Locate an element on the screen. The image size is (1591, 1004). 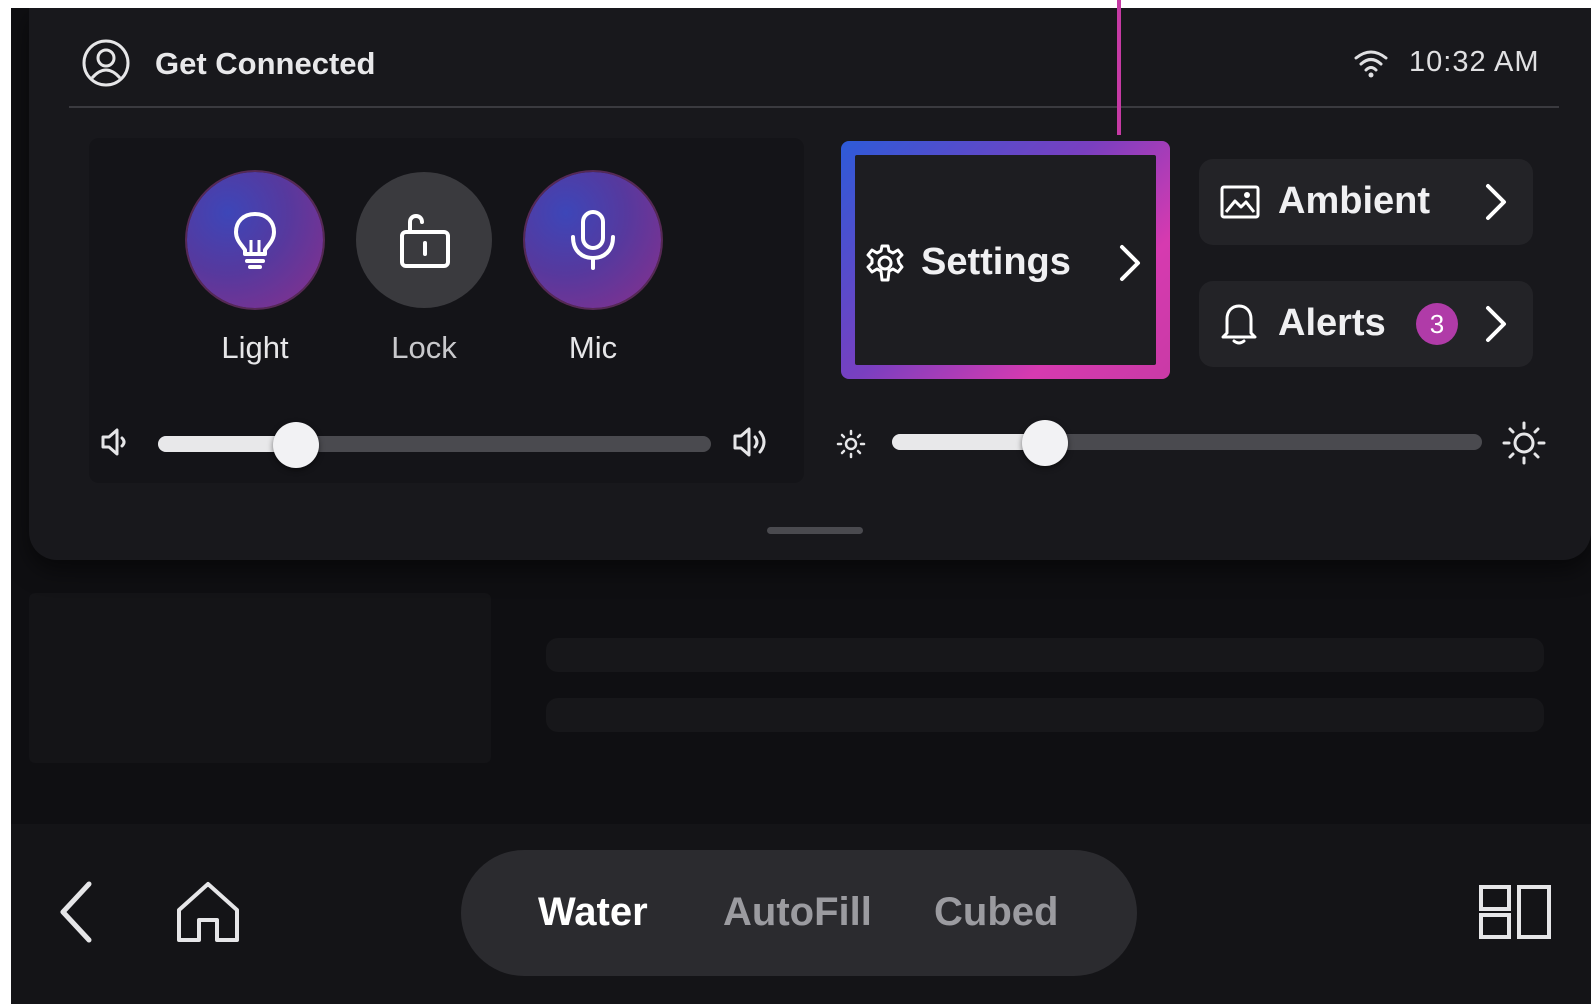
profile-icon is located at coordinates (106, 63).